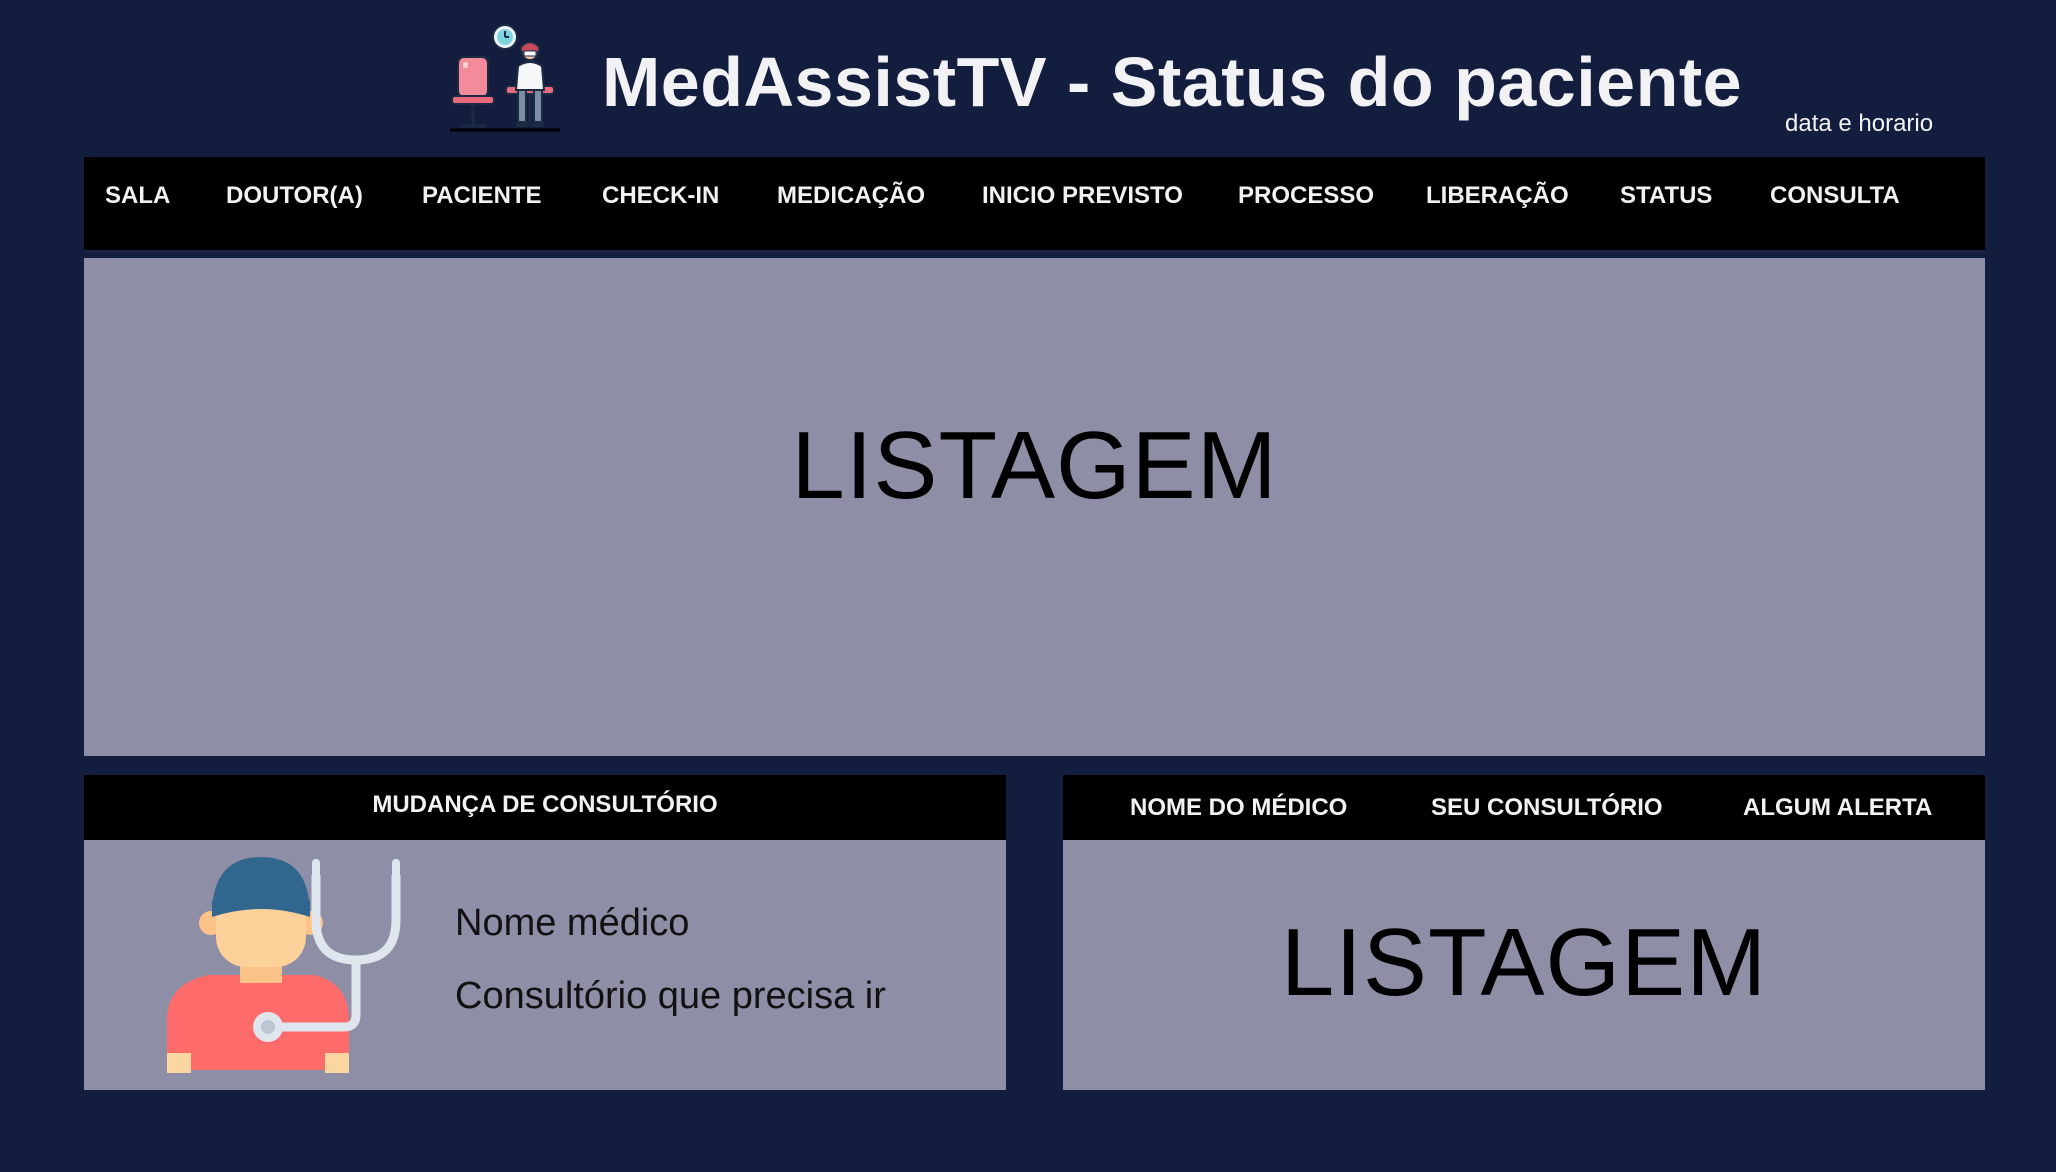 This screenshot has height=1172, width=2056. Describe the element at coordinates (1306, 195) in the screenshot. I see `column-header-processo: PROCESSO` at that location.